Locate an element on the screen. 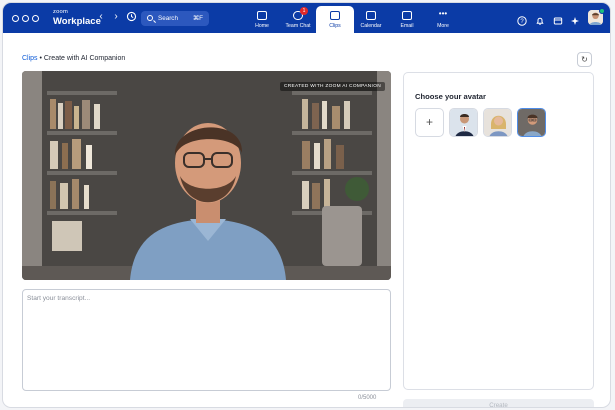 The width and height of the screenshot is (615, 410). tab-email: Email is located at coordinates (407, 18).